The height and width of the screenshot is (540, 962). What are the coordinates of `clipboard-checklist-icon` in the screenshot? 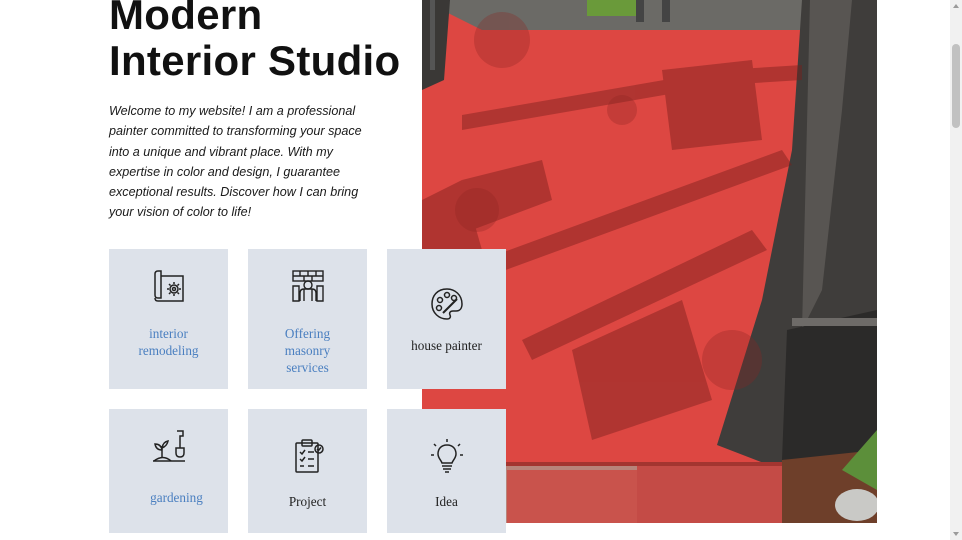 It's located at (308, 456).